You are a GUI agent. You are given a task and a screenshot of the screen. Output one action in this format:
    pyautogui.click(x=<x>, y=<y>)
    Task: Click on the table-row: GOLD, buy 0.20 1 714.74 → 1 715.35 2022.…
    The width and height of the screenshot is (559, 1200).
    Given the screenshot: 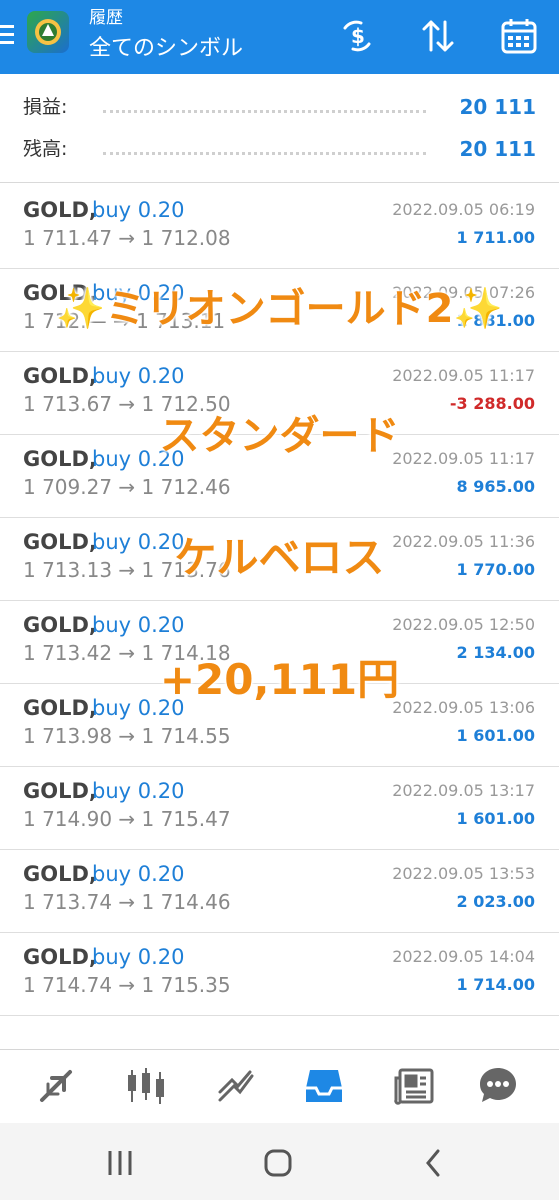 What is the action you would take?
    pyautogui.click(x=279, y=974)
    